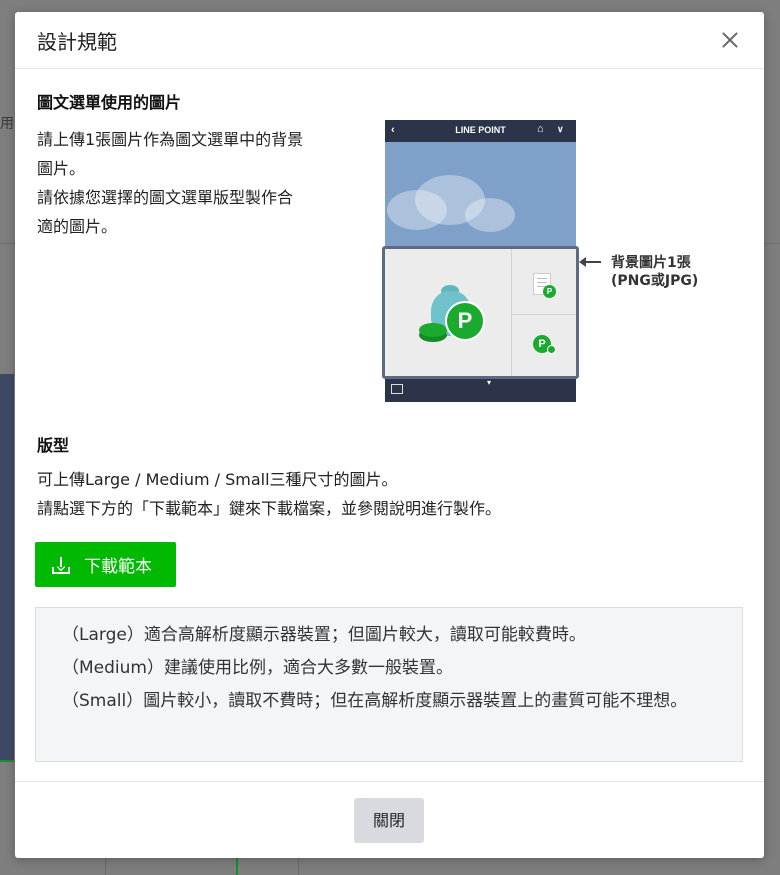 This screenshot has width=780, height=875. Describe the element at coordinates (237, 866) in the screenshot. I see `bg-divider-v2` at that location.